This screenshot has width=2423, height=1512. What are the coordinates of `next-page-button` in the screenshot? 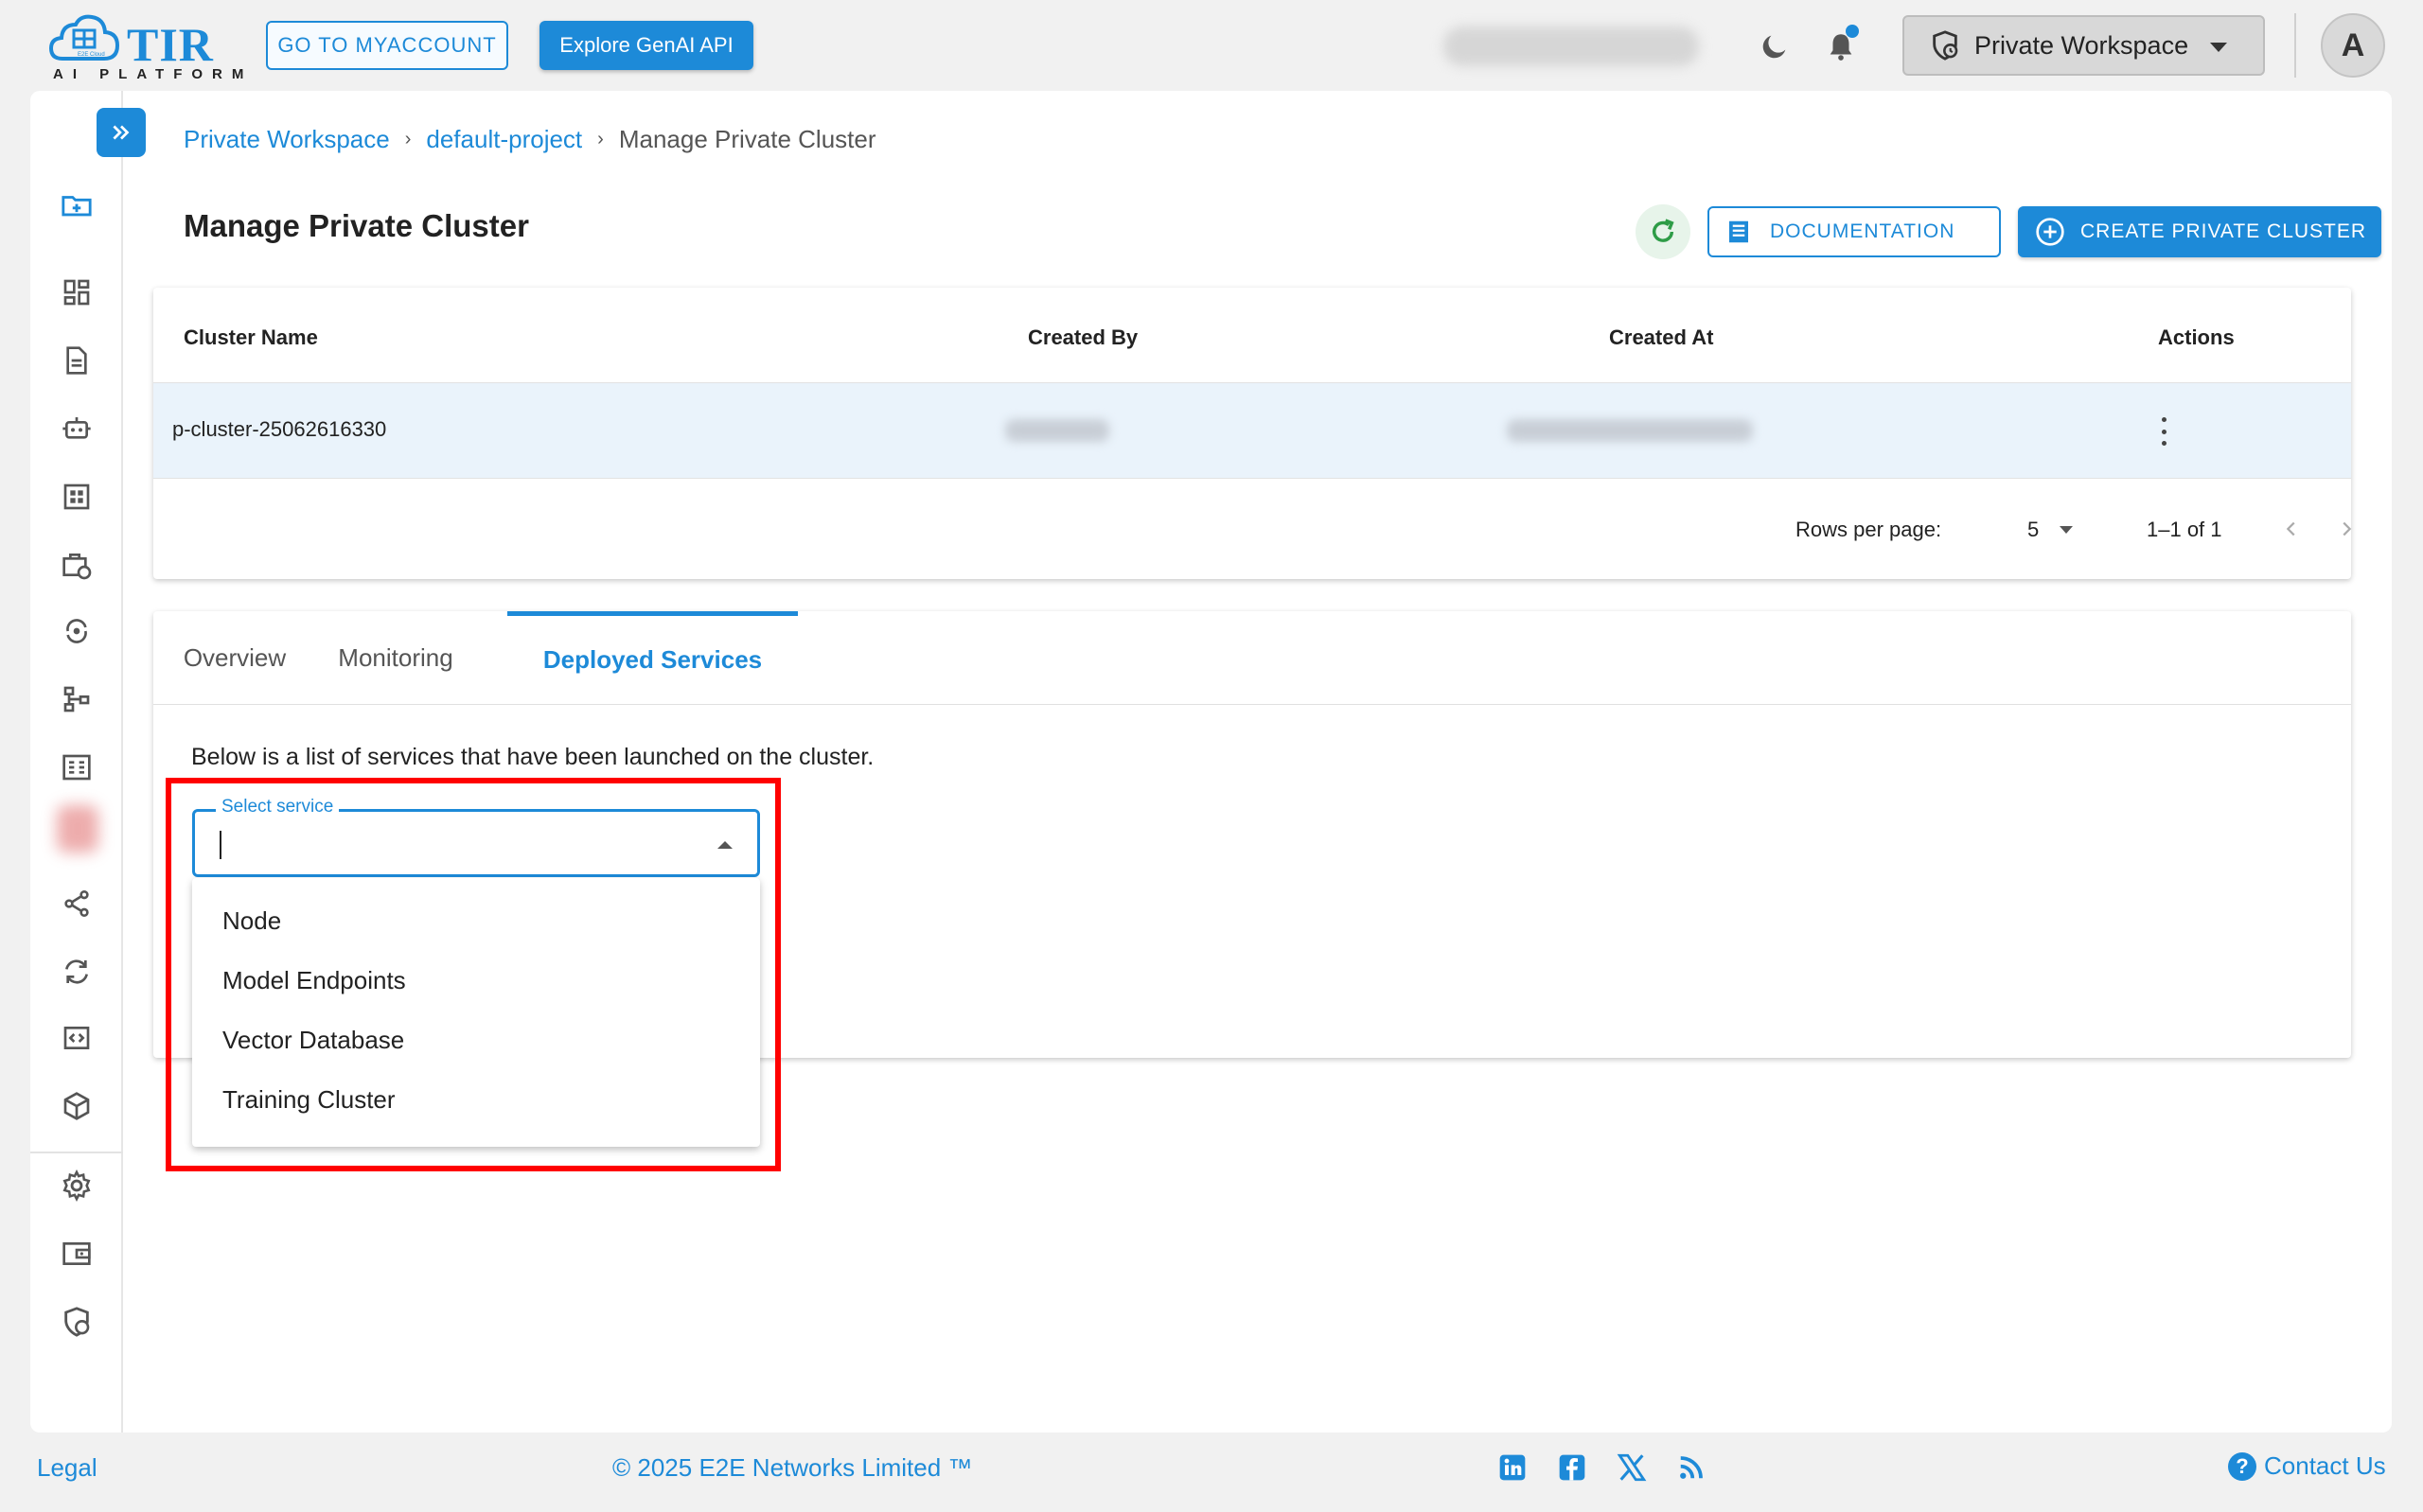 It's located at (2346, 529).